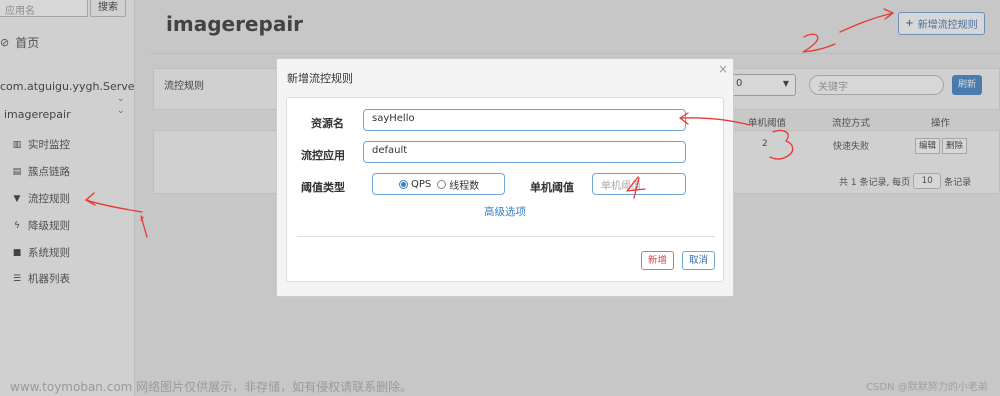 This screenshot has width=1000, height=396. Describe the element at coordinates (505, 211) in the screenshot. I see `advanced-options-link: 高级选项` at that location.